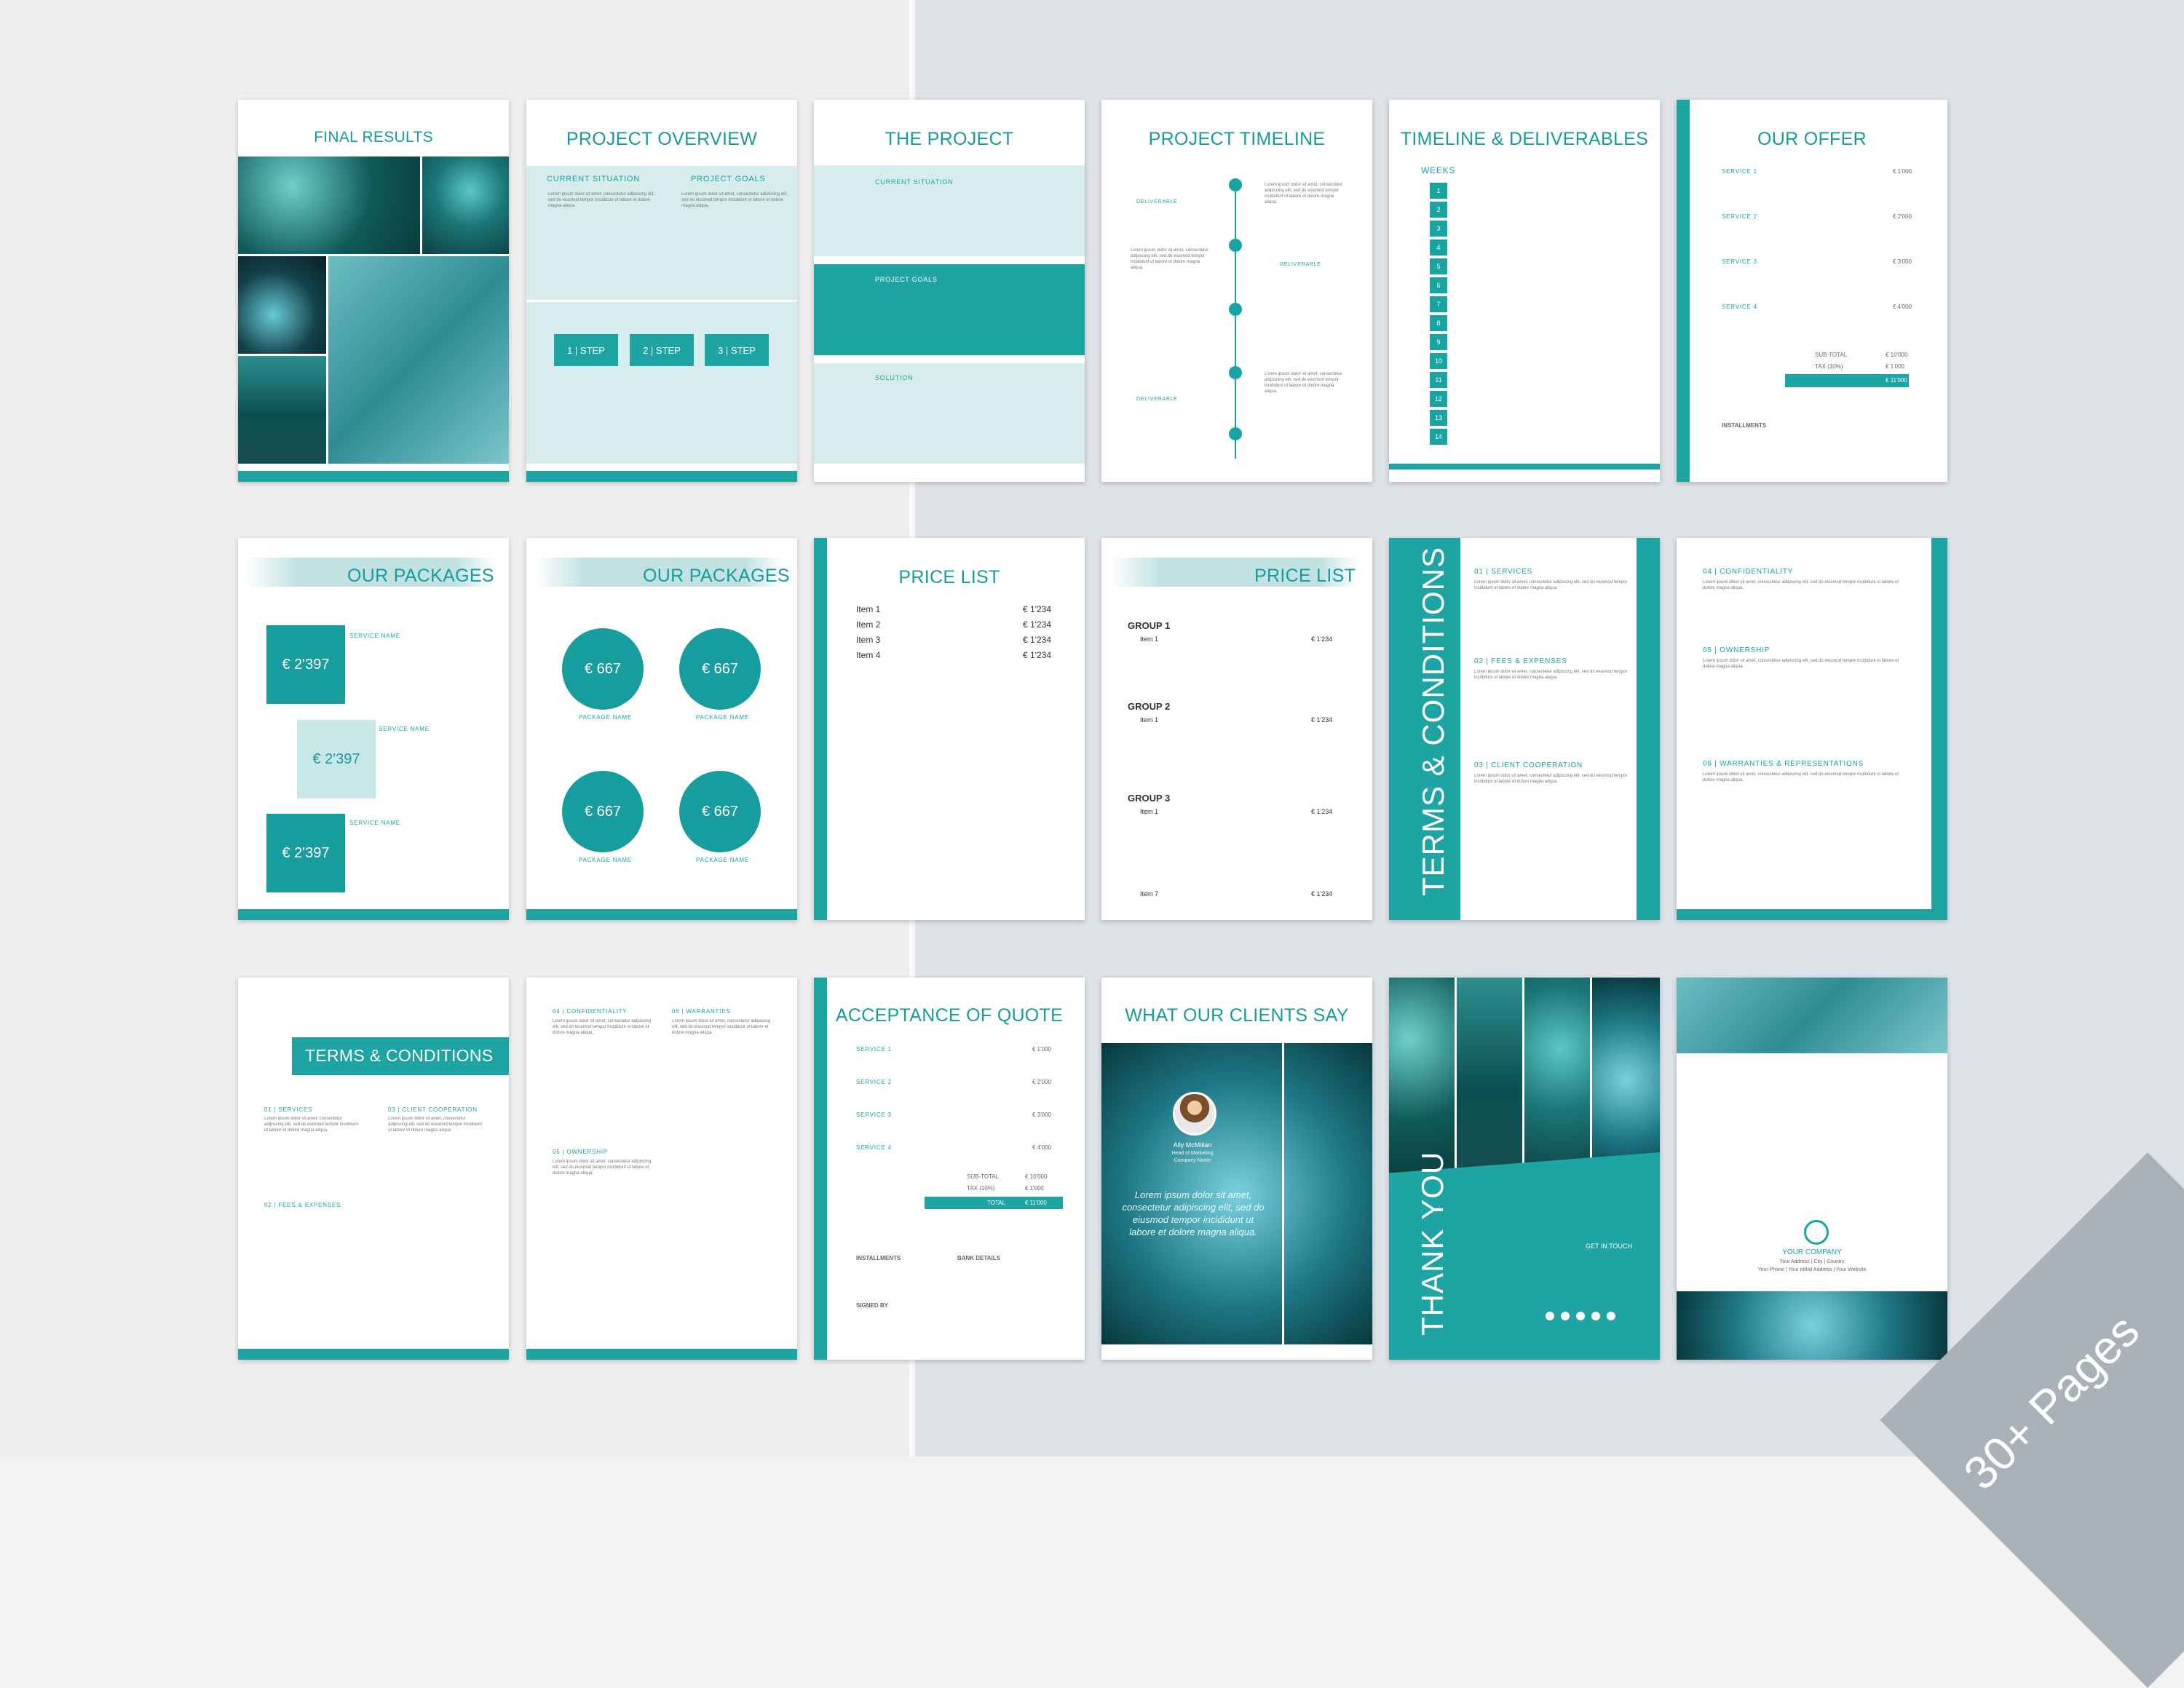 The height and width of the screenshot is (1688, 2184). What do you see at coordinates (1041, 1115) in the screenshot?
I see `service-3-price: € 3'000` at bounding box center [1041, 1115].